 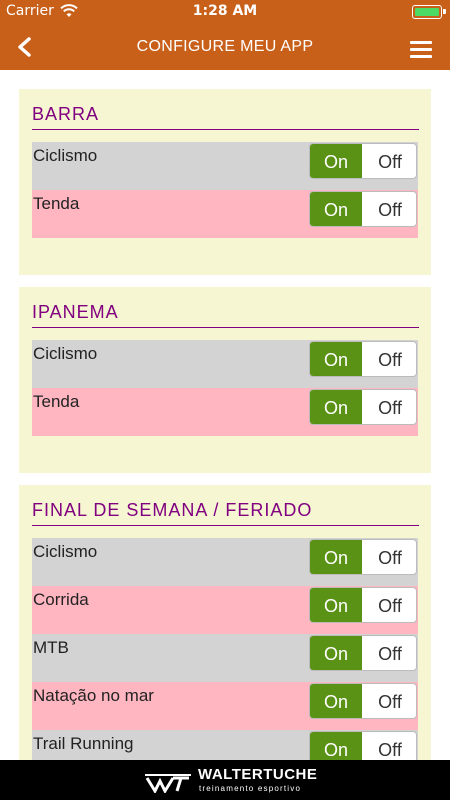 I want to click on section-title: BARRA, so click(x=66, y=114).